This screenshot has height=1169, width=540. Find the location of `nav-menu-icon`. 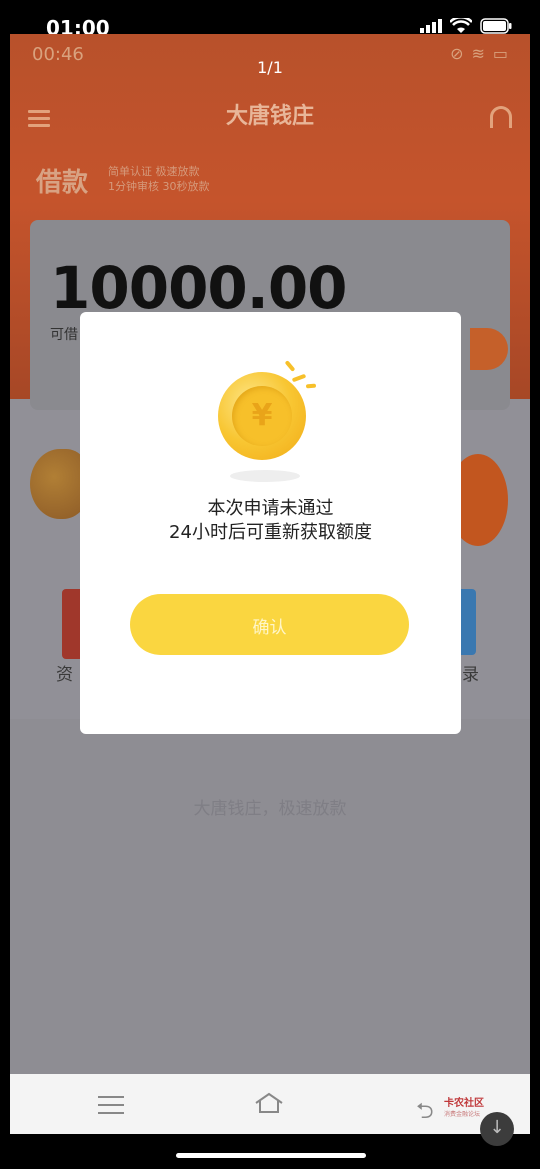

nav-menu-icon is located at coordinates (111, 1108).